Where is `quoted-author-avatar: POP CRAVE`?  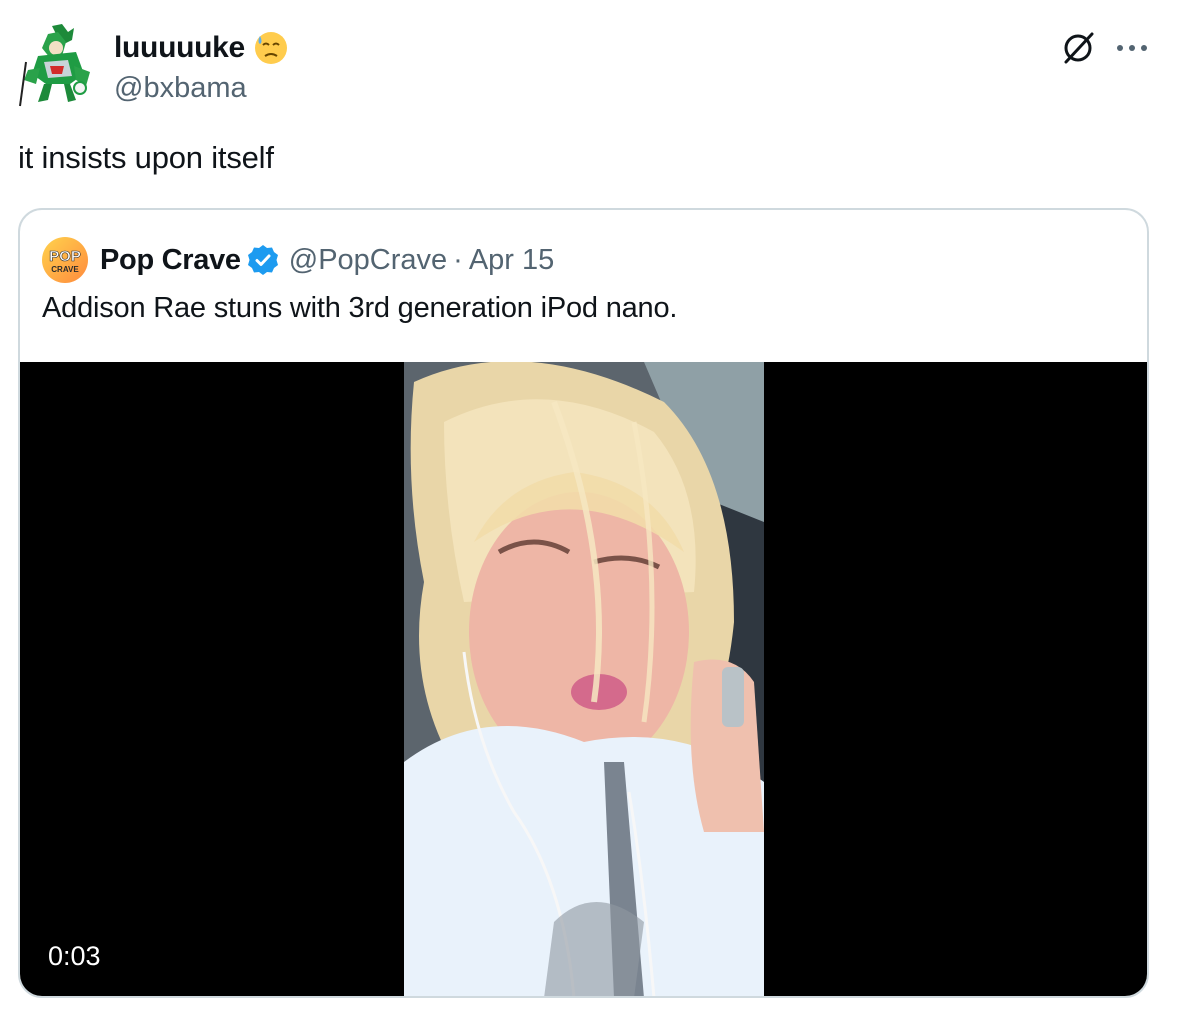 quoted-author-avatar: POP CRAVE is located at coordinates (65, 260).